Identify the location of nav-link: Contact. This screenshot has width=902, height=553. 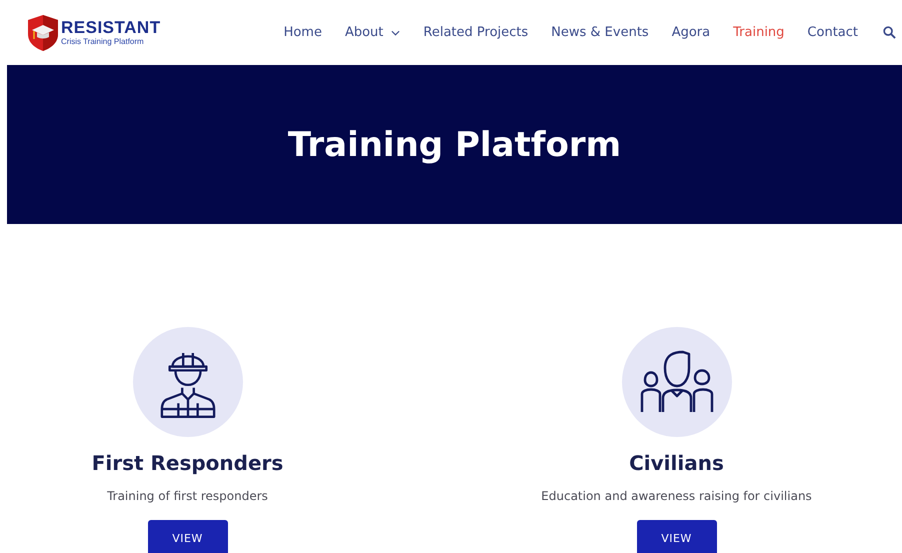
(832, 32).